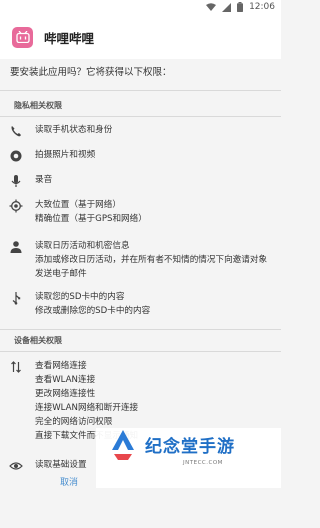 The image size is (320, 528). Describe the element at coordinates (16, 366) in the screenshot. I see `network-arrows-icon` at that location.